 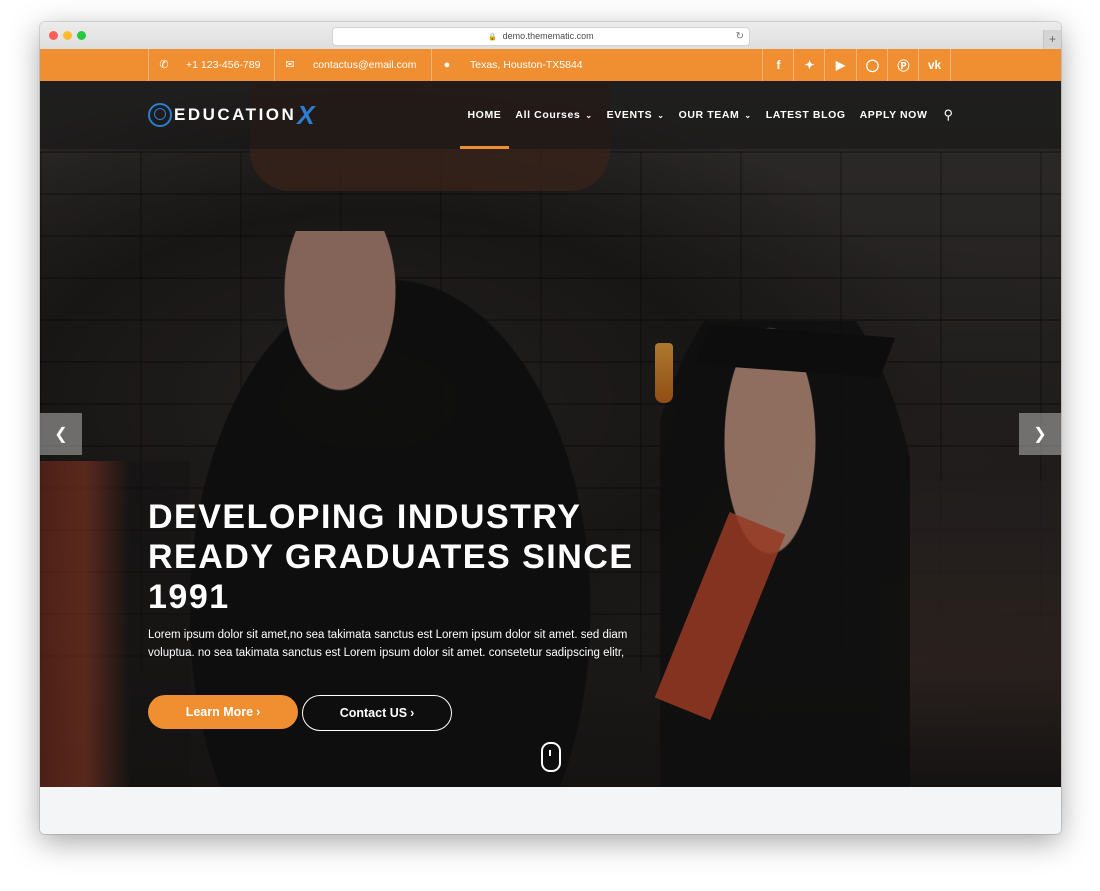 I want to click on nav-label: EVENTS, so click(x=629, y=115).